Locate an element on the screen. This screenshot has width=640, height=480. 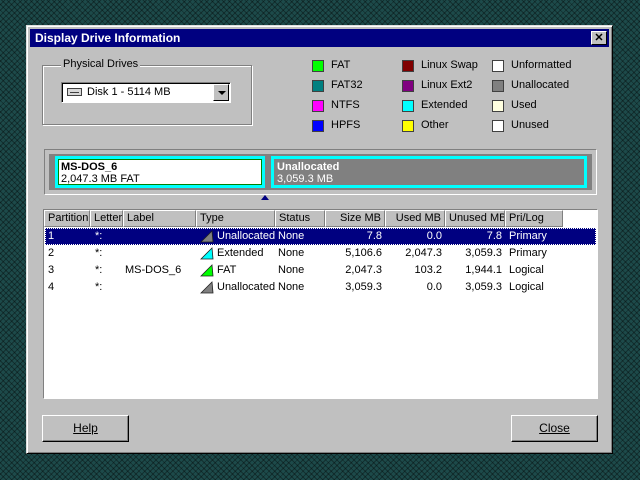
column-header: Partition is located at coordinates (67, 218).